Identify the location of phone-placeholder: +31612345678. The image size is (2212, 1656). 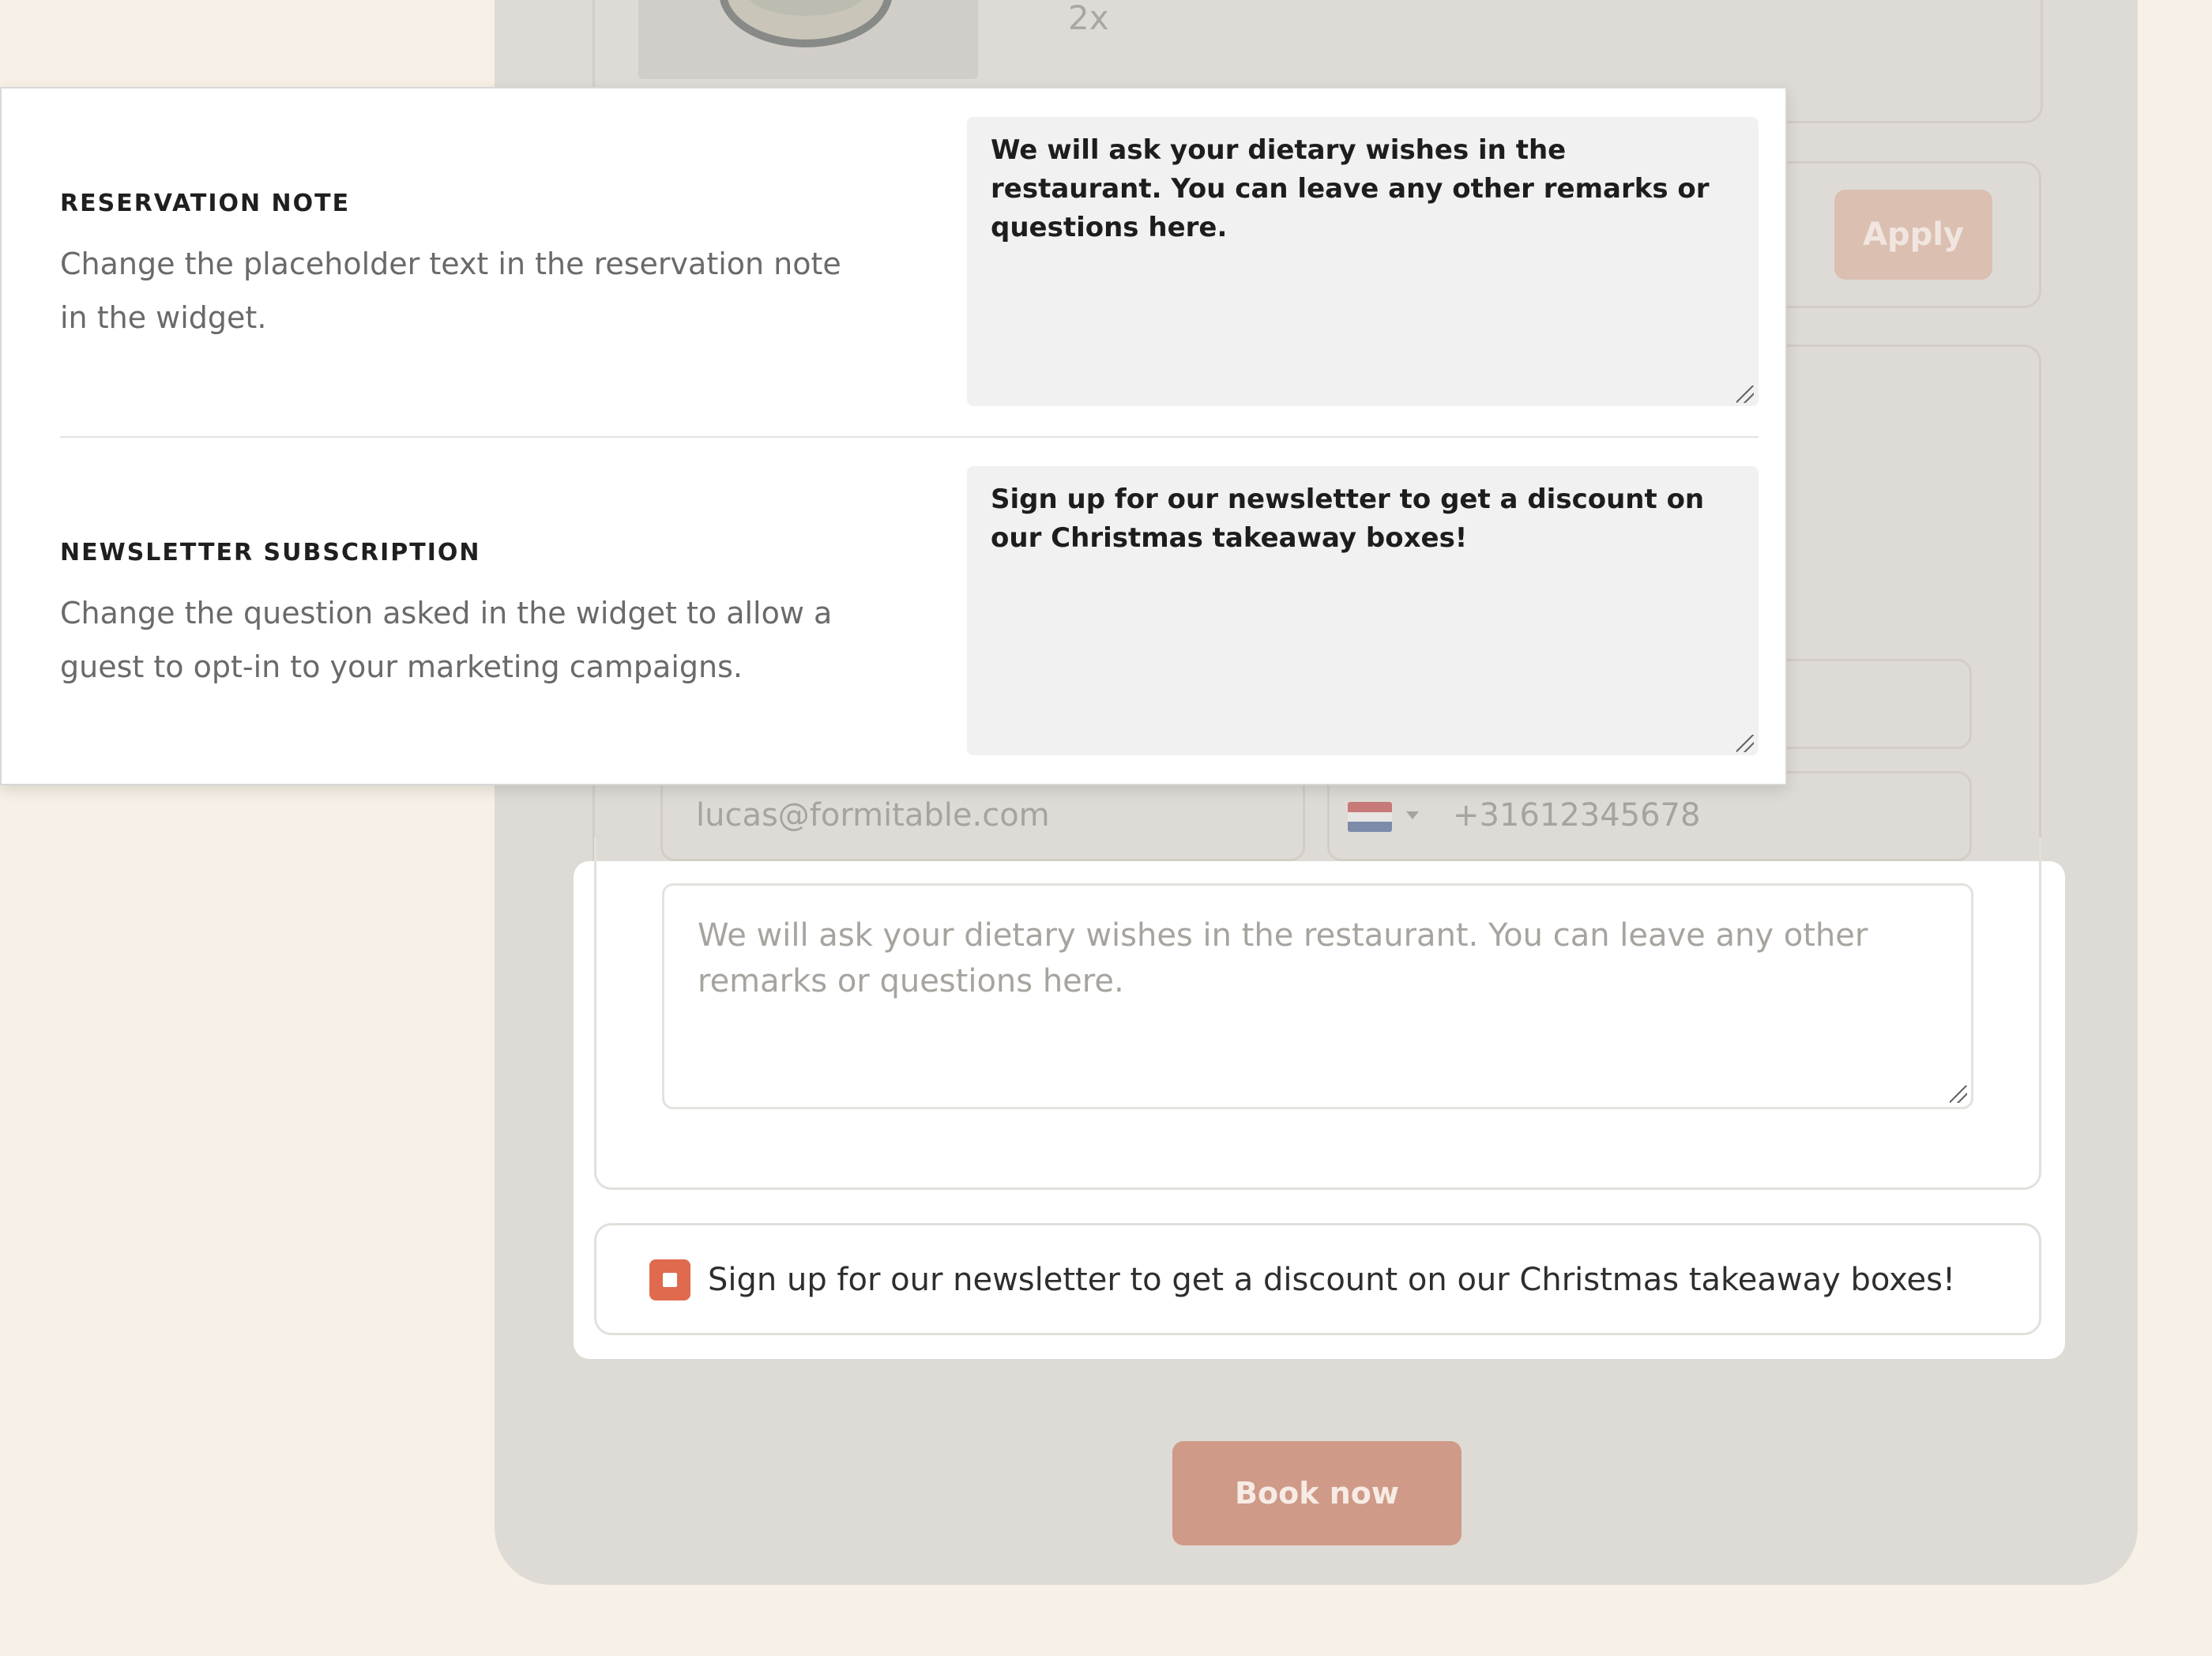
(1577, 815).